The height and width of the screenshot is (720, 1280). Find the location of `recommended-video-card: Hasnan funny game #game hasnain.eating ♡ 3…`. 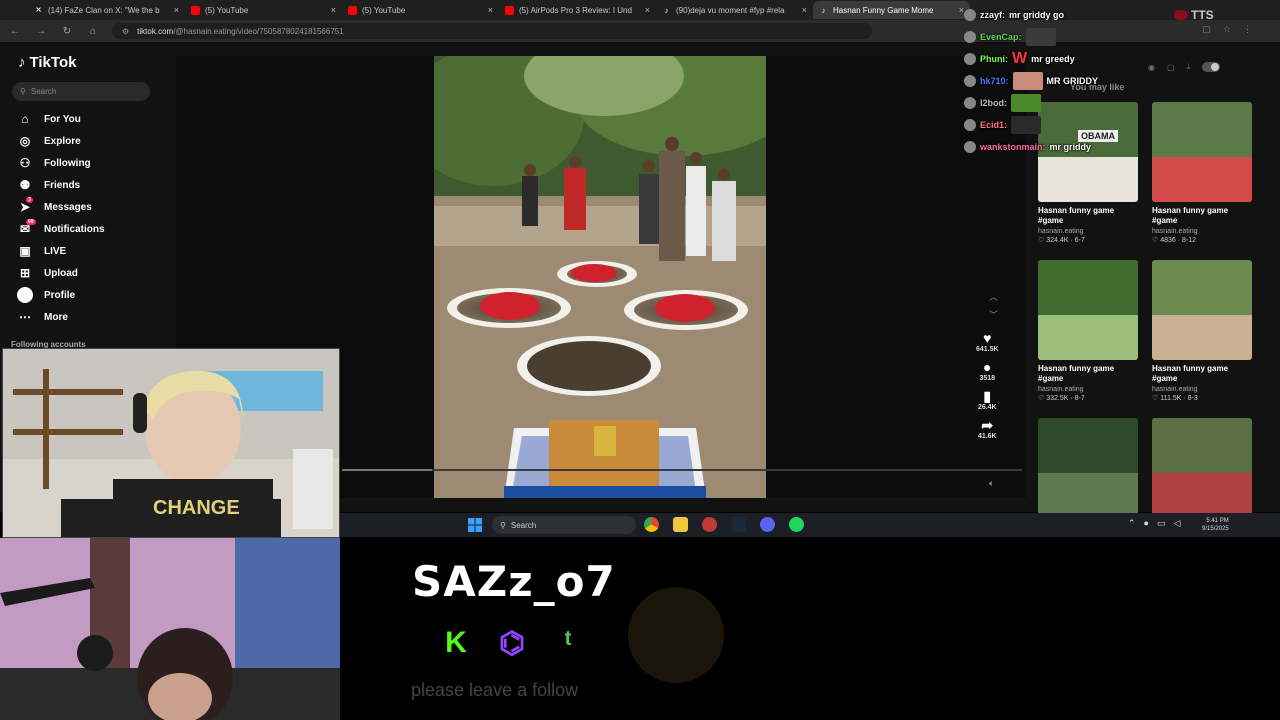

recommended-video-card: Hasnan funny game #game hasnain.eating ♡ 3… is located at coordinates (1088, 339).